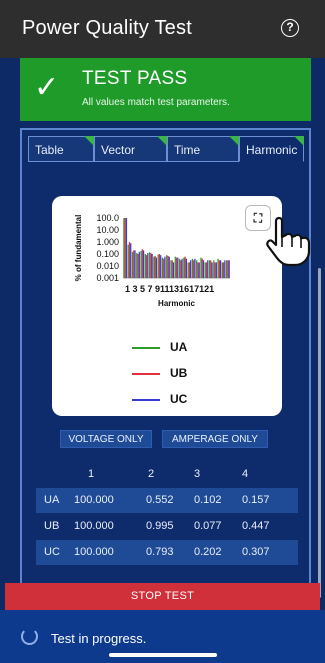 The width and height of the screenshot is (325, 663). What do you see at coordinates (107, 28) in the screenshot?
I see `page-title: Power Quality Test` at bounding box center [107, 28].